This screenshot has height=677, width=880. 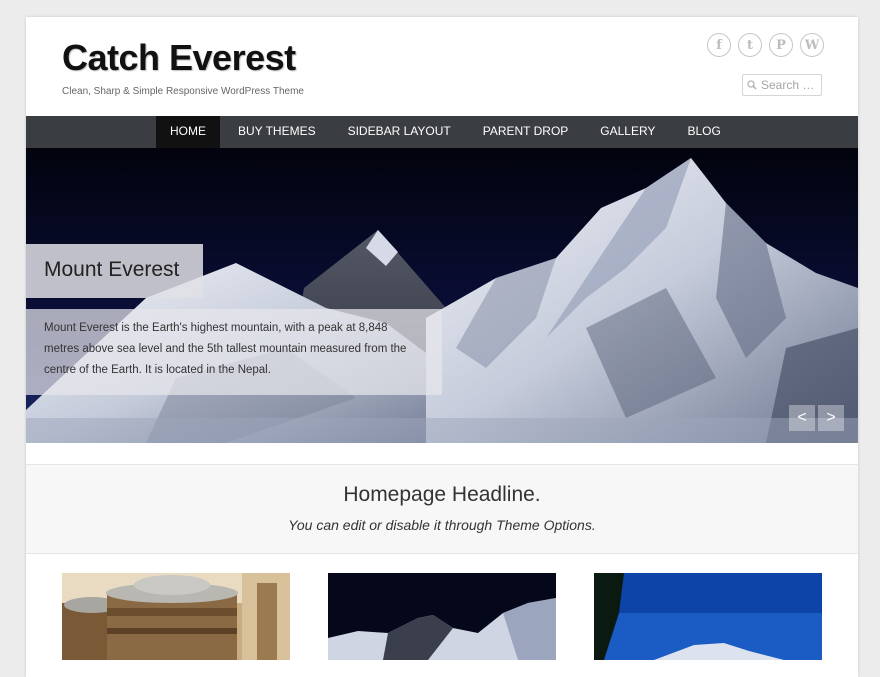 I want to click on search-box, so click(x=782, y=85).